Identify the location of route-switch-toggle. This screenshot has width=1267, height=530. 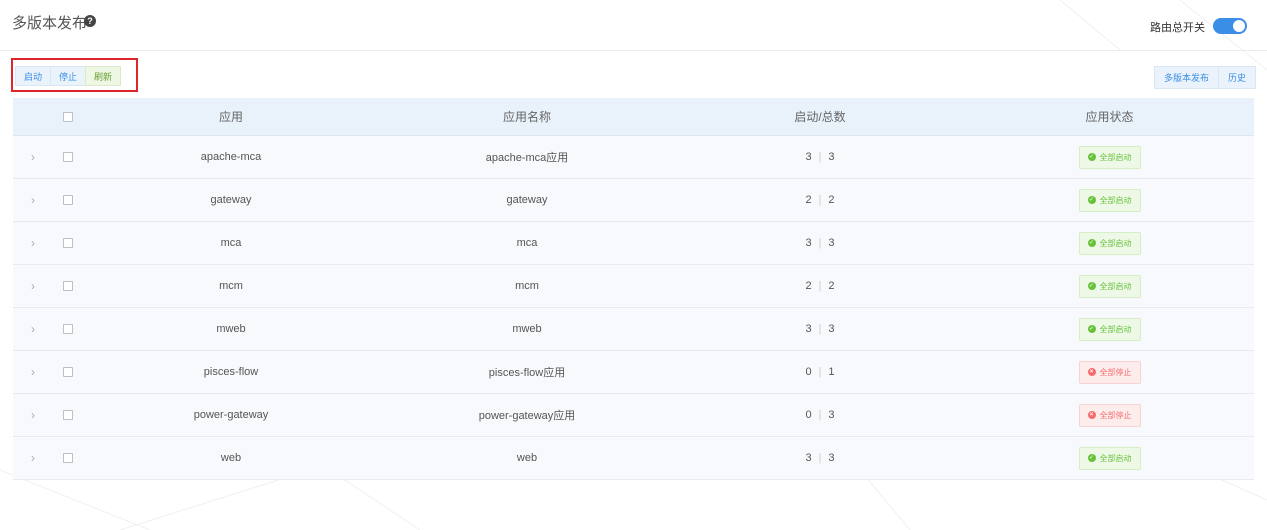
(1230, 26).